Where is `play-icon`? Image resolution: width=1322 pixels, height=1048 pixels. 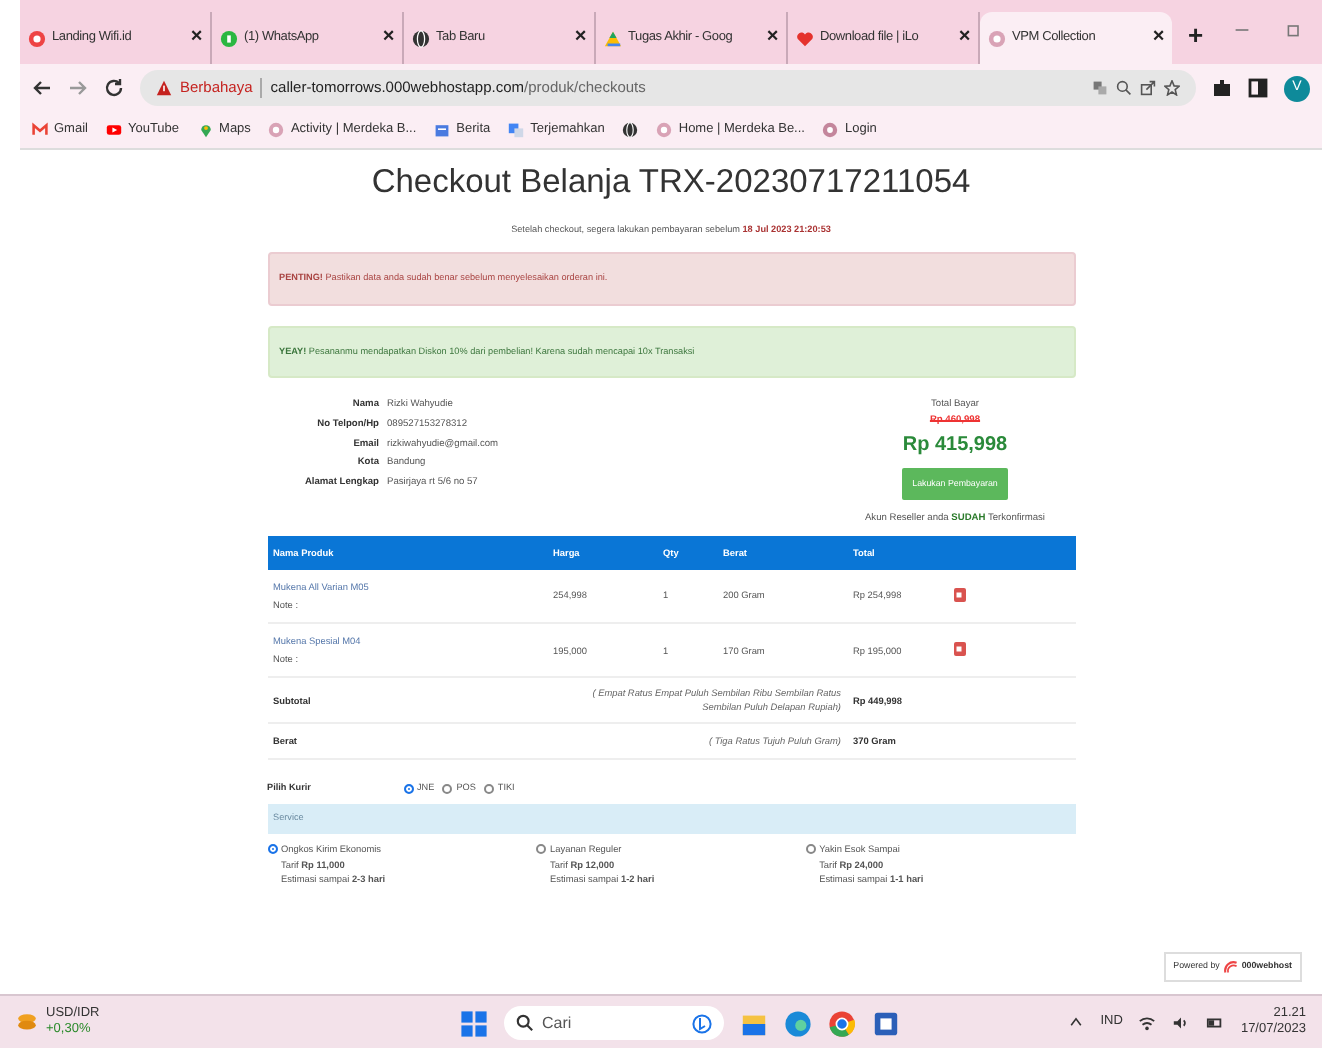 play-icon is located at coordinates (113, 130).